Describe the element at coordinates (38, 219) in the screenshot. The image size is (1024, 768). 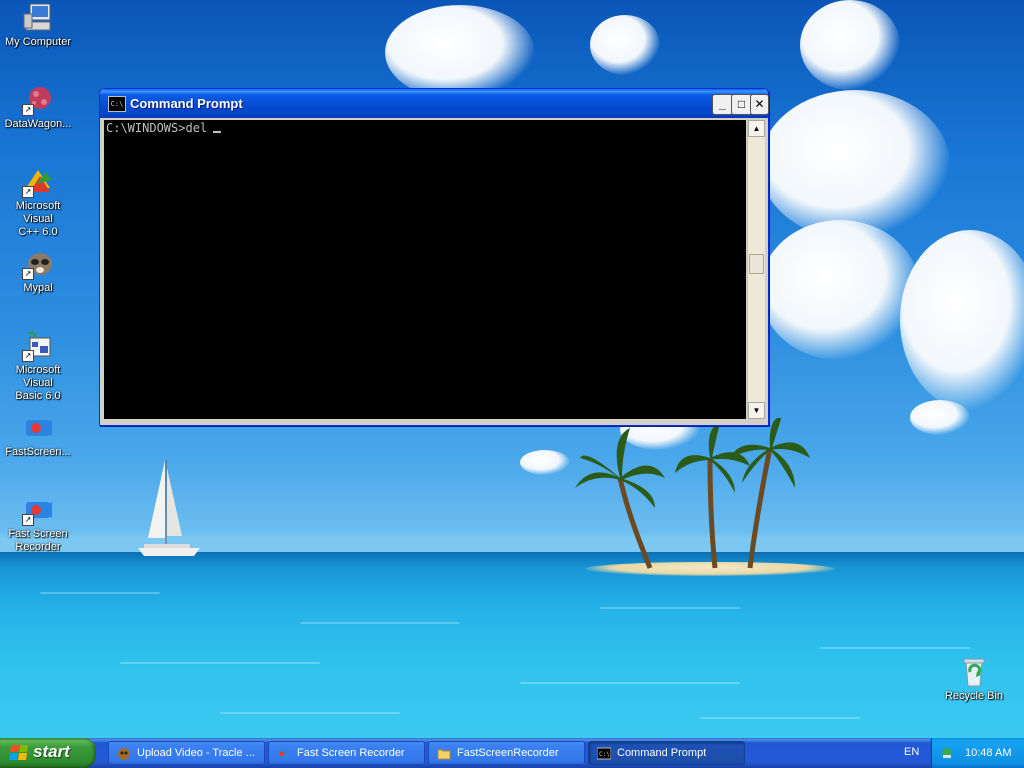
I see `desktop-icon-label: Microsoft Visual C++ 6.0` at that location.